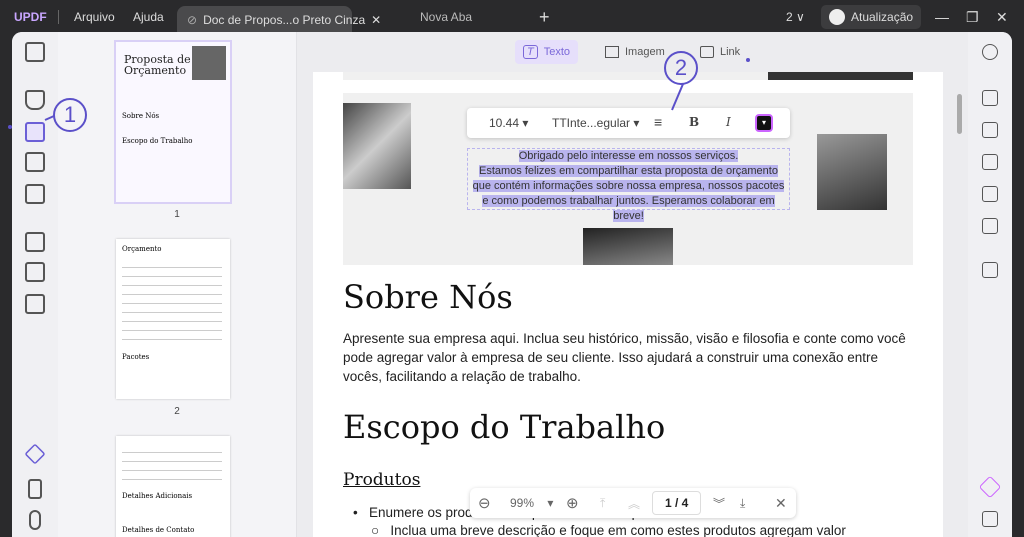 This screenshot has height=537, width=1024. What do you see at coordinates (681, 68) in the screenshot?
I see `annotation-marker-2: 2` at bounding box center [681, 68].